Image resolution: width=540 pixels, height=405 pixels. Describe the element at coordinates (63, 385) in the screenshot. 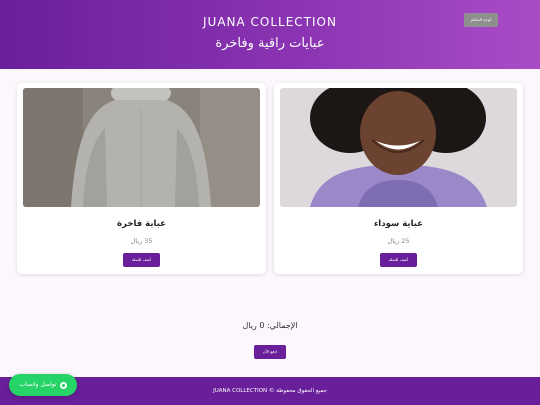

I see `whatsapp-icon` at that location.